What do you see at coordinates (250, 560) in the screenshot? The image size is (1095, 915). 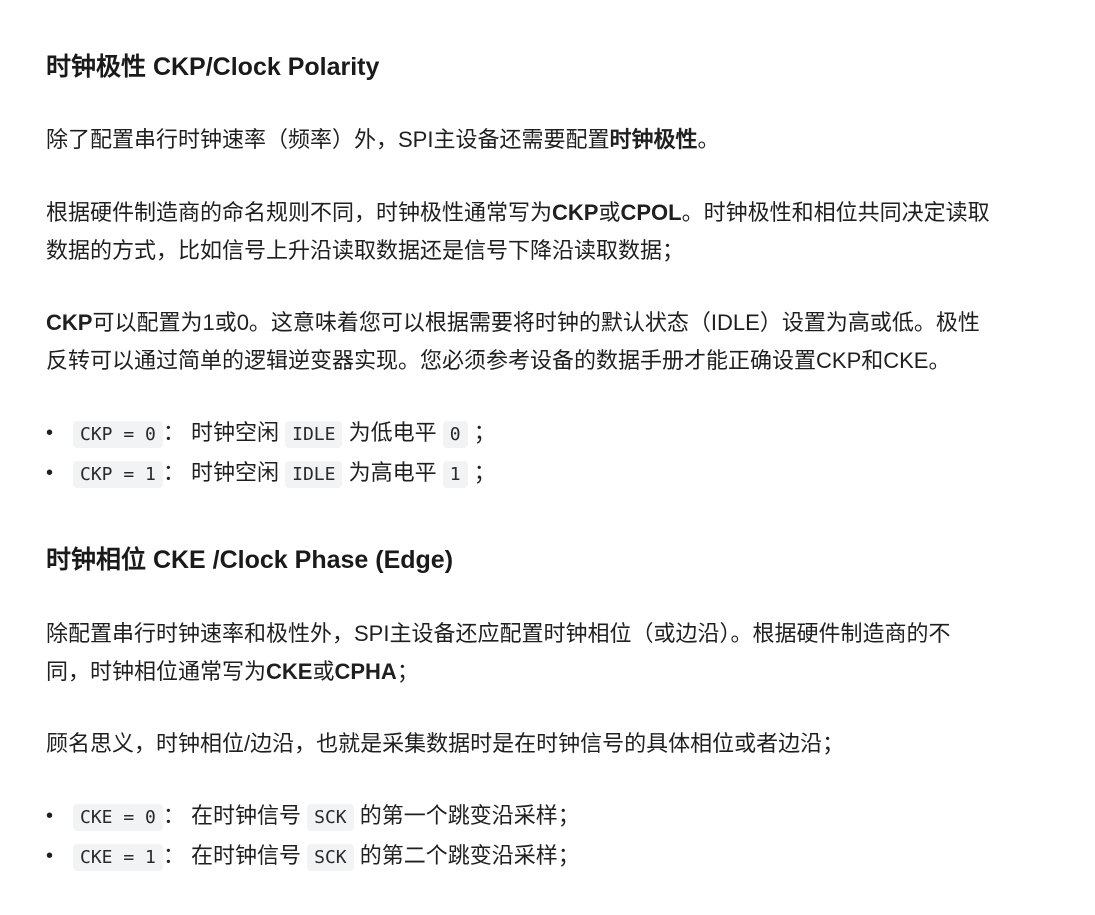 I see `section-heading-clock-phase: 时钟相位 CKE /Clock Phase (Edge)` at bounding box center [250, 560].